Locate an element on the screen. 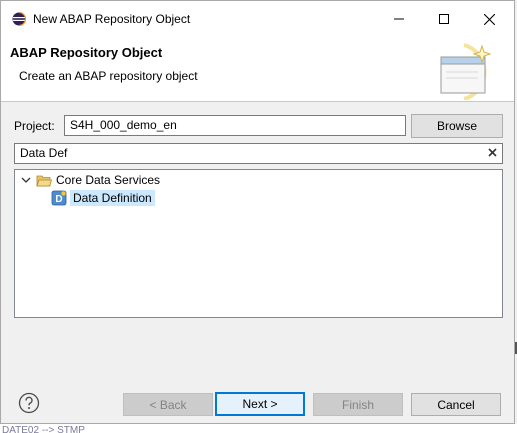 This screenshot has height=433, width=517. browse-button: Browse is located at coordinates (457, 126).